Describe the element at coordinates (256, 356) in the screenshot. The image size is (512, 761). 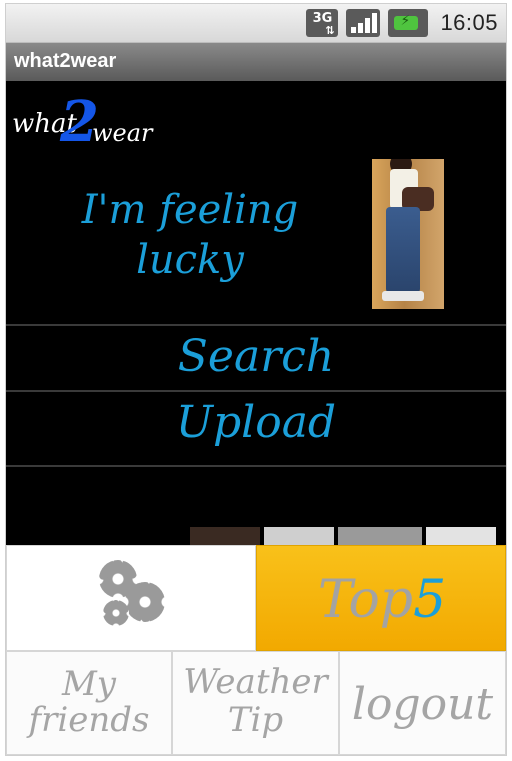
I see `search-button: Search` at that location.